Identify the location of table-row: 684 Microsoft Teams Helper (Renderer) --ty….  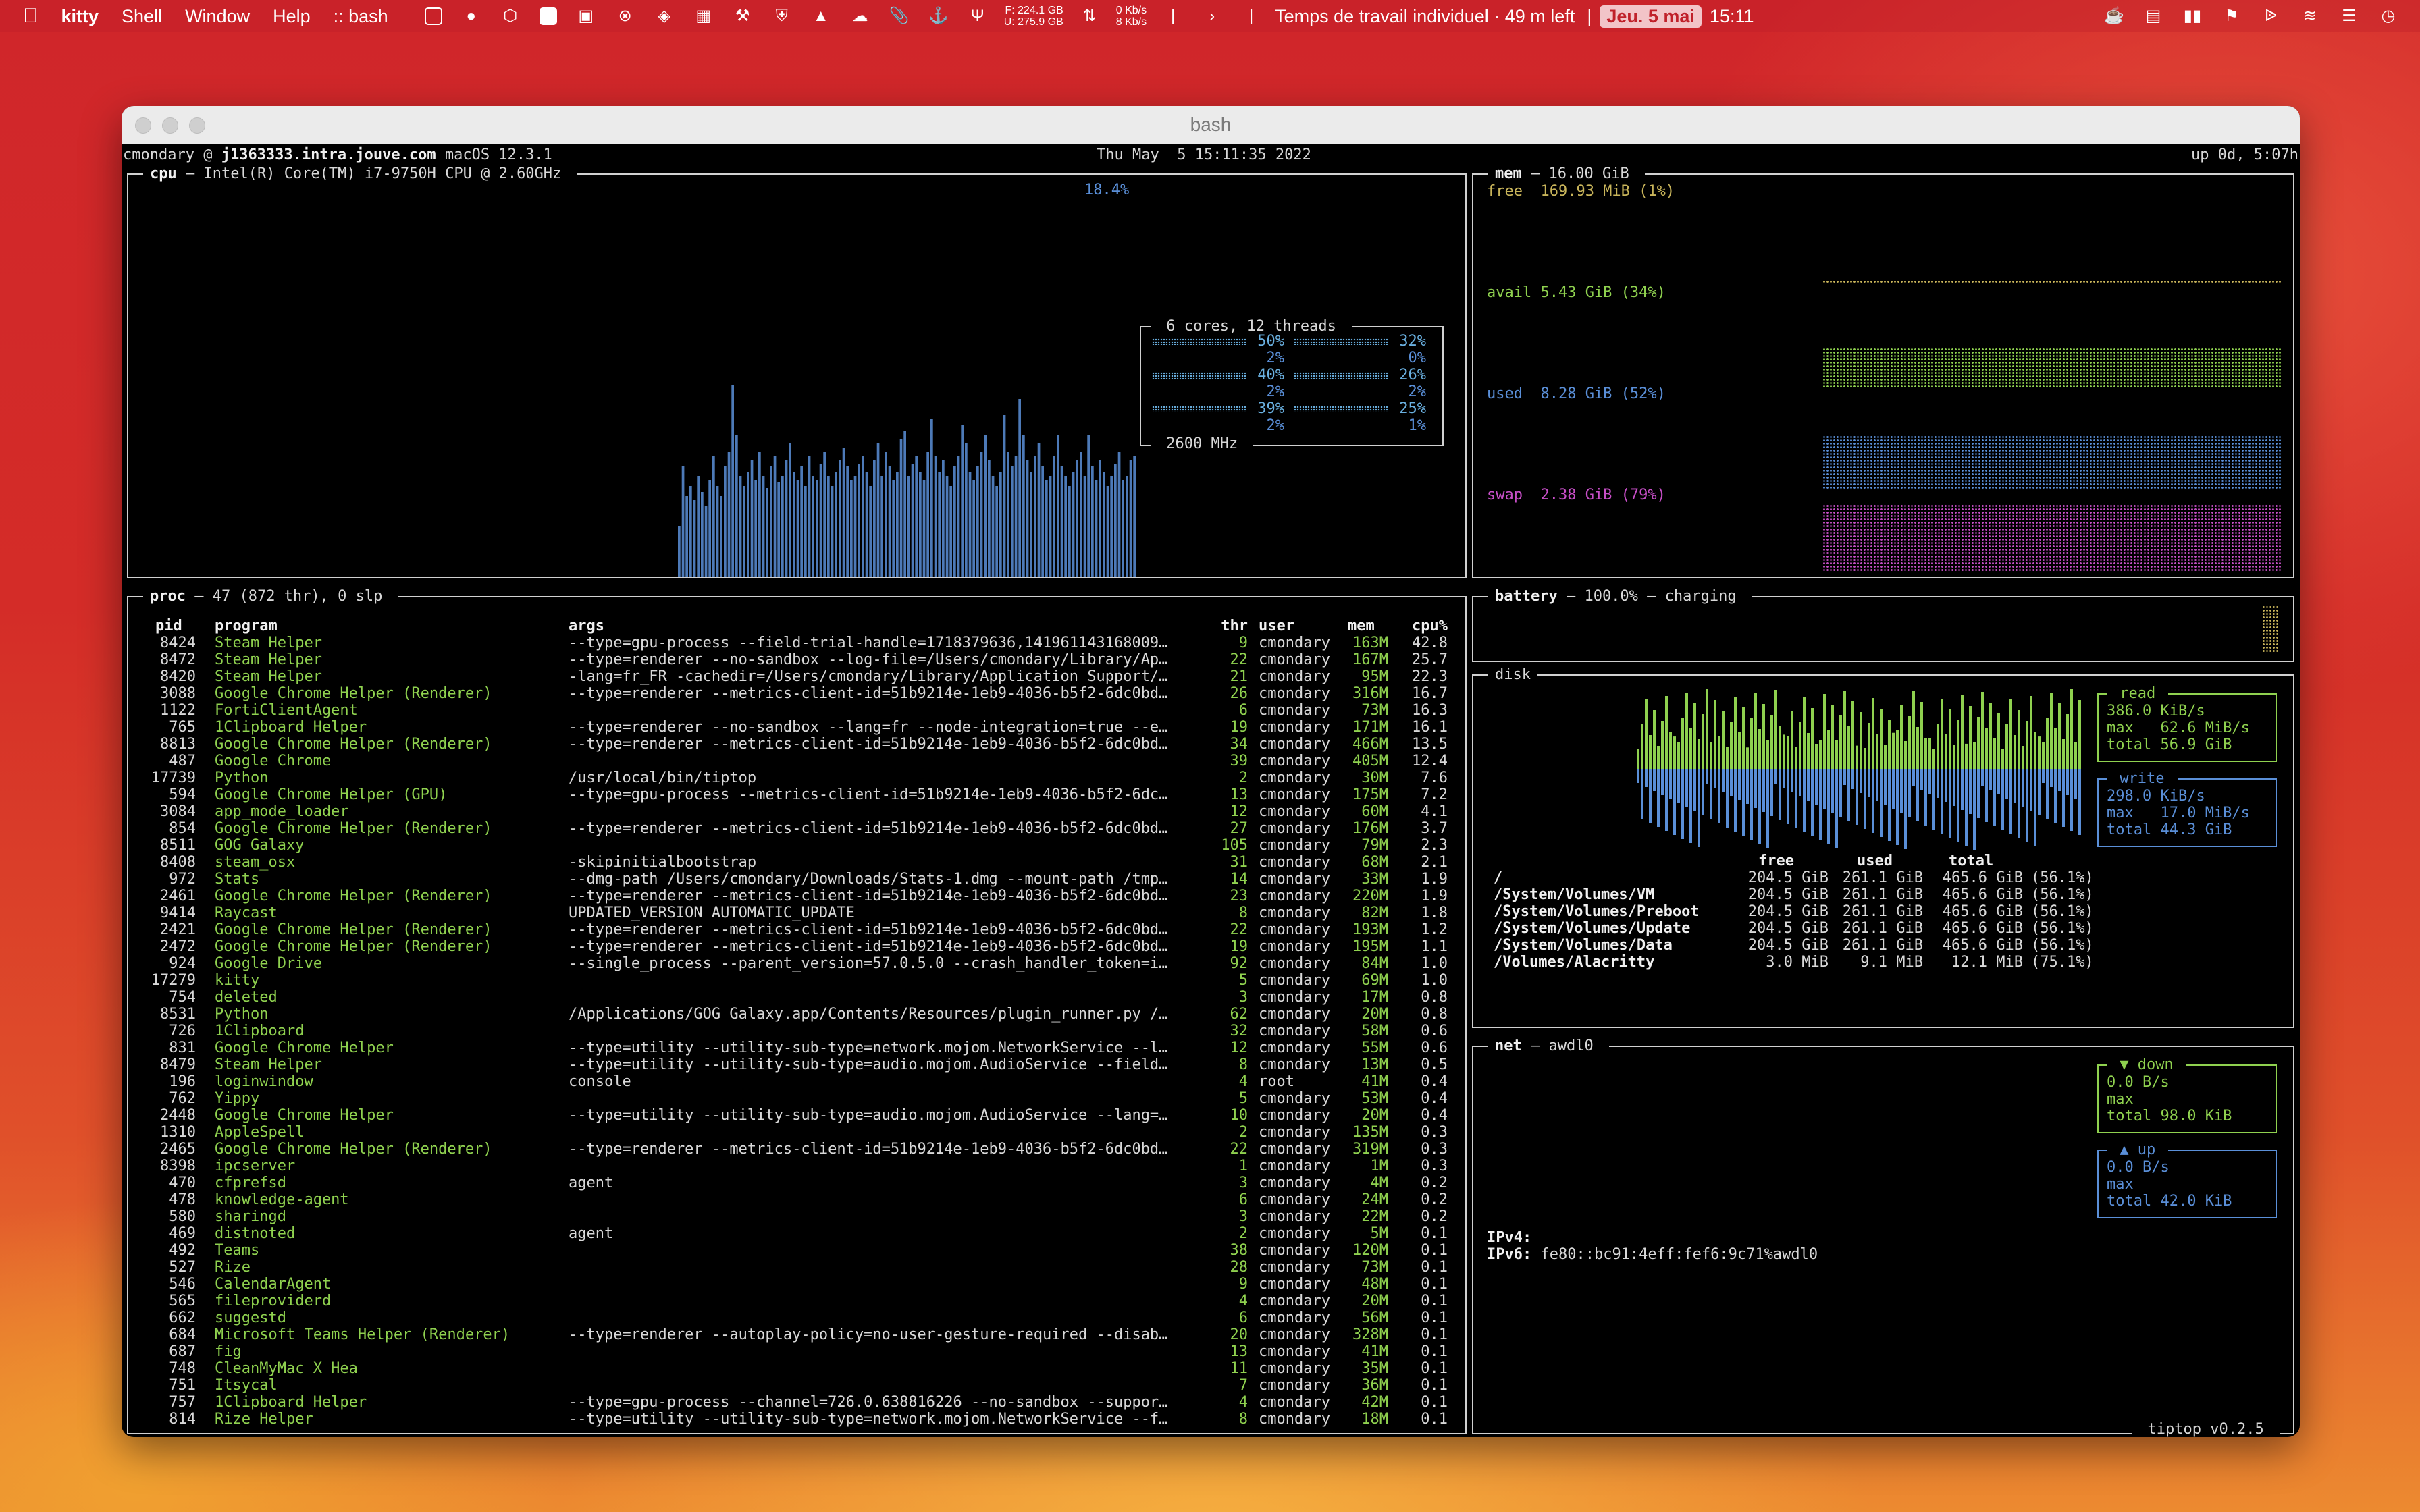
(797, 1334).